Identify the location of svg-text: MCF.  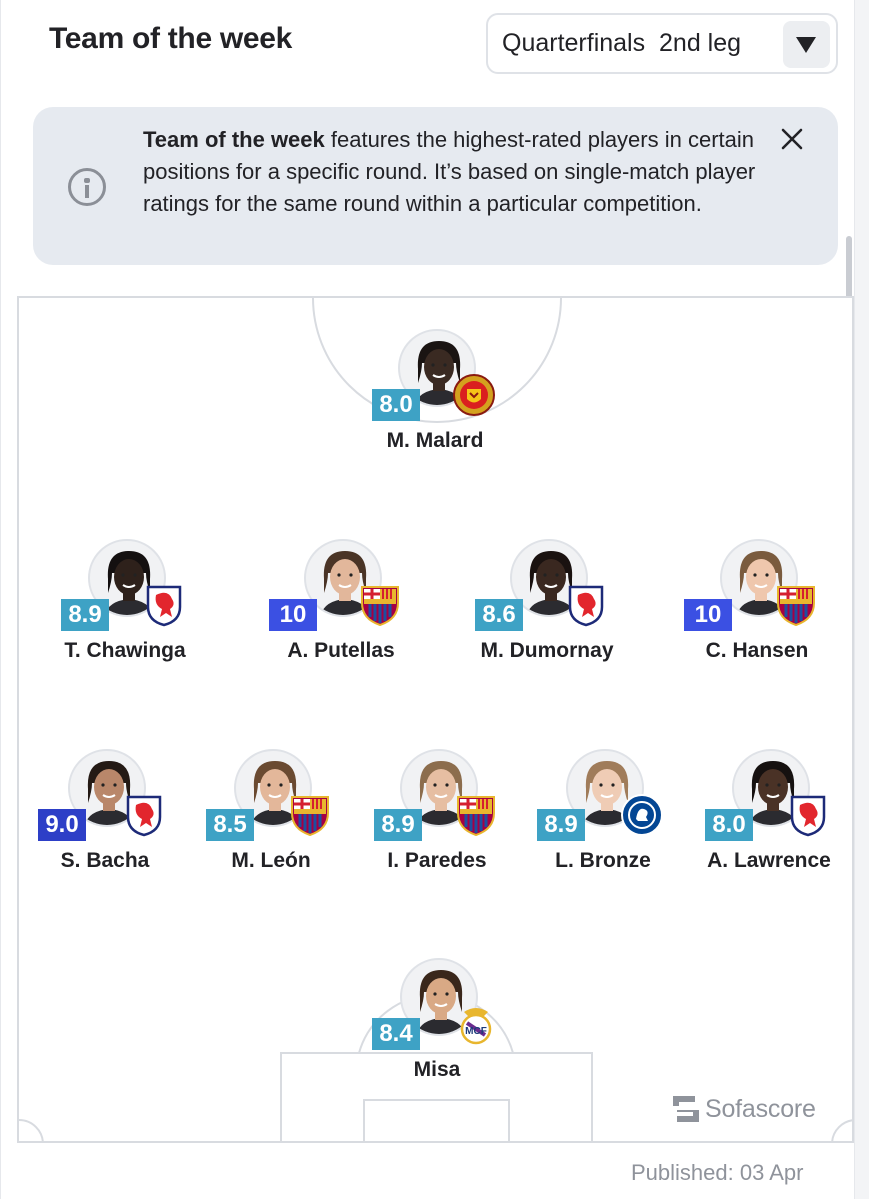
(476, 1031).